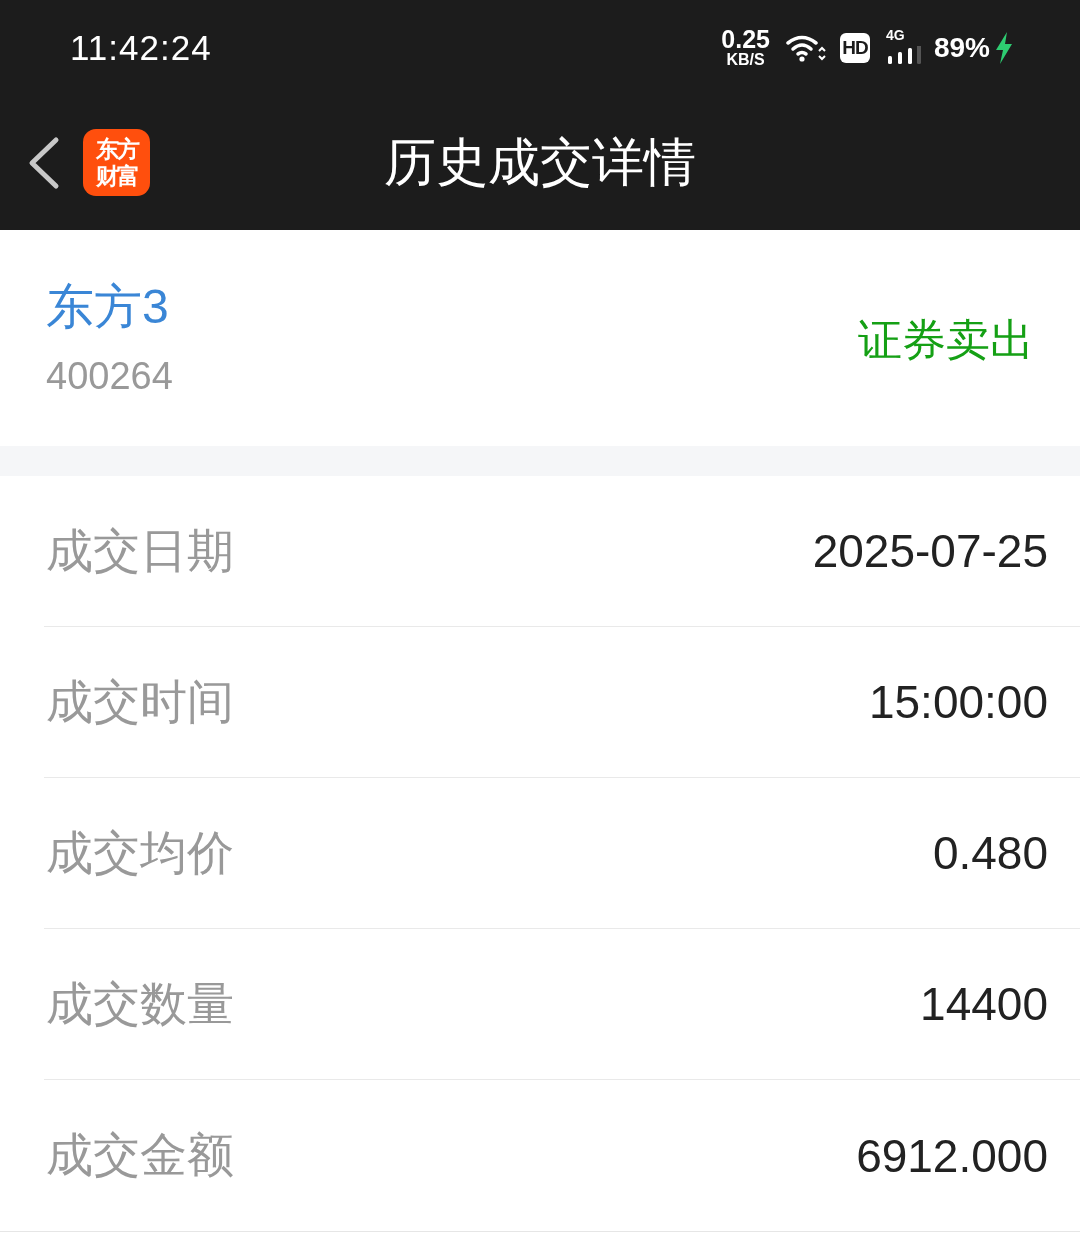 Image resolution: width=1080 pixels, height=1259 pixels. I want to click on hd-badge: HD, so click(854, 47).